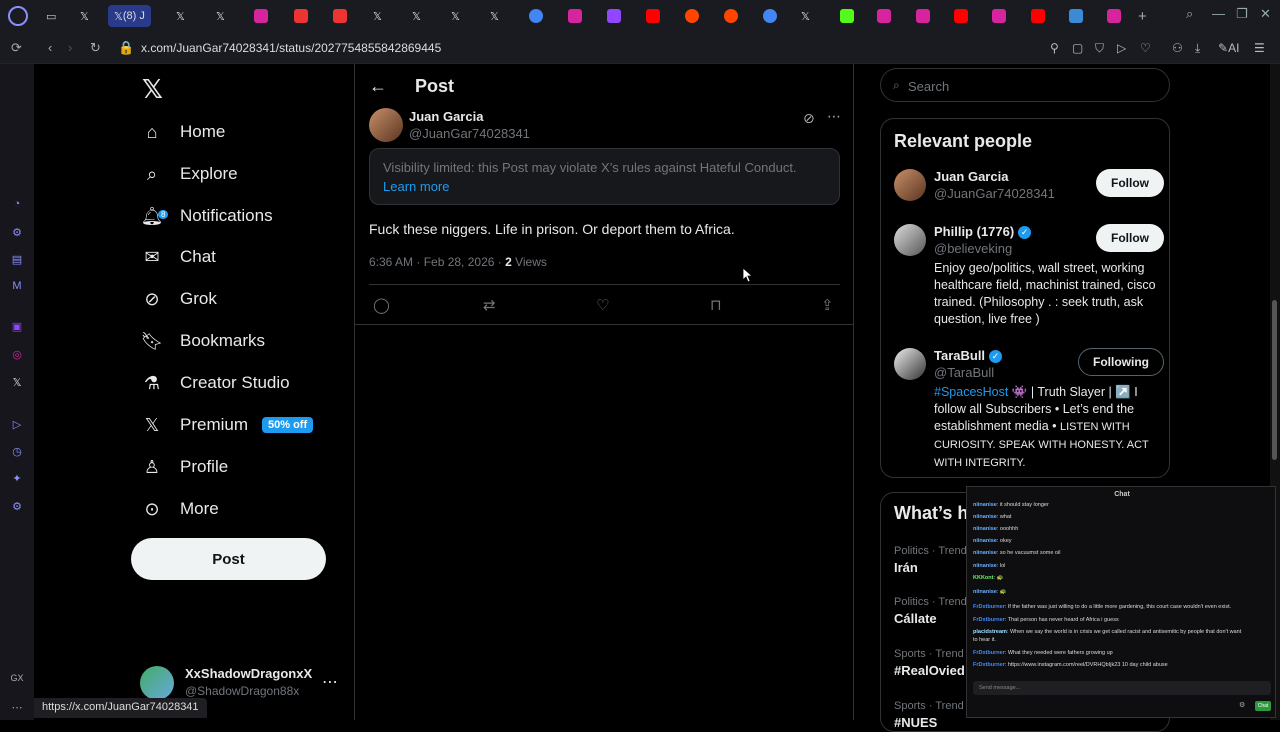  I want to click on tab-twitch-icon, so click(614, 16).